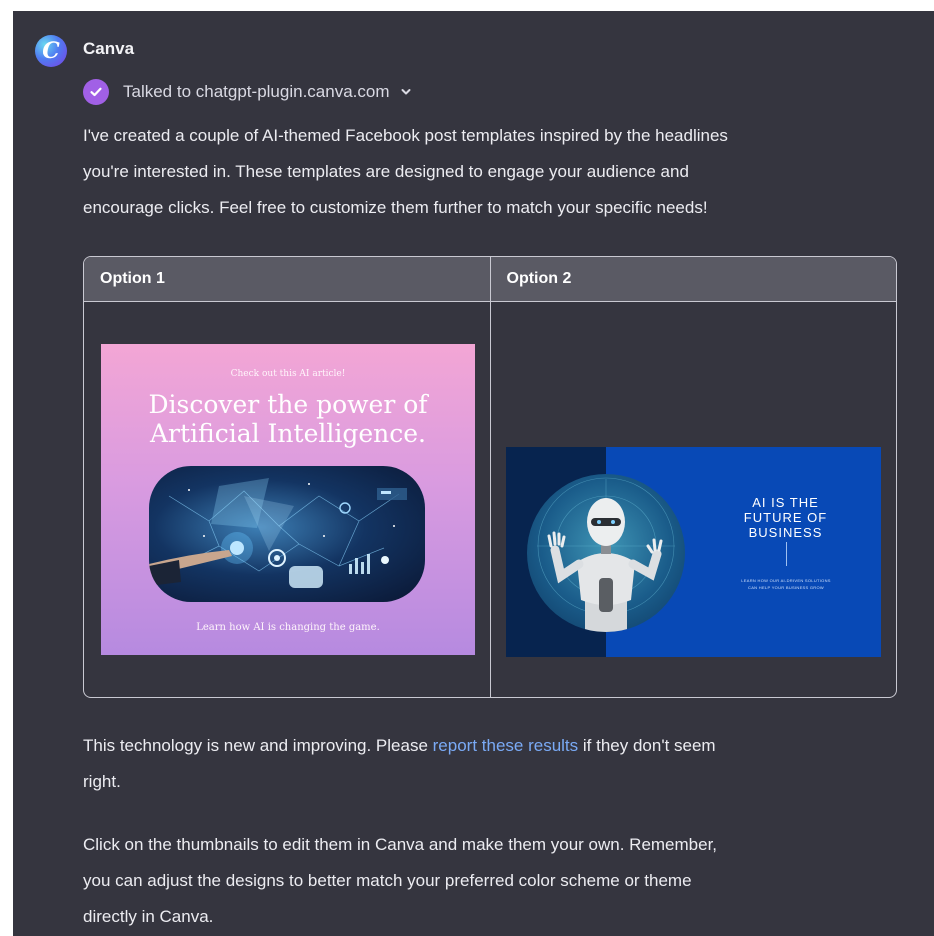  I want to click on option-2-title-line: FUTURE OF, so click(785, 517).